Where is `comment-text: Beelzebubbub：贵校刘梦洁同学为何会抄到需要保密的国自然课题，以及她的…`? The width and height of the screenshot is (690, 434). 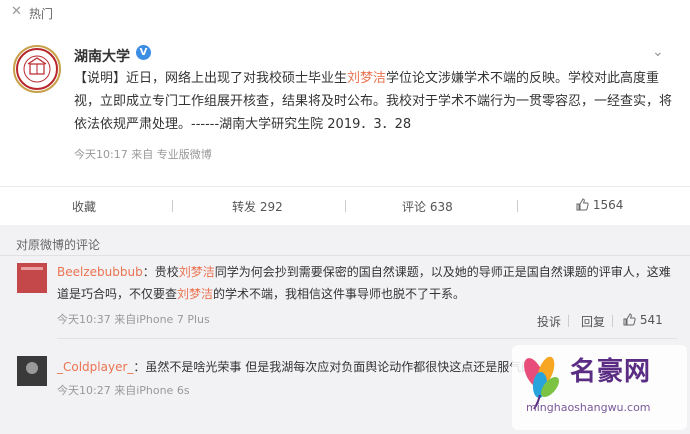 comment-text: Beelzebubbub：贵校刘梦洁同学为何会抄到需要保密的国自然课题，以及她的… is located at coordinates (364, 283).